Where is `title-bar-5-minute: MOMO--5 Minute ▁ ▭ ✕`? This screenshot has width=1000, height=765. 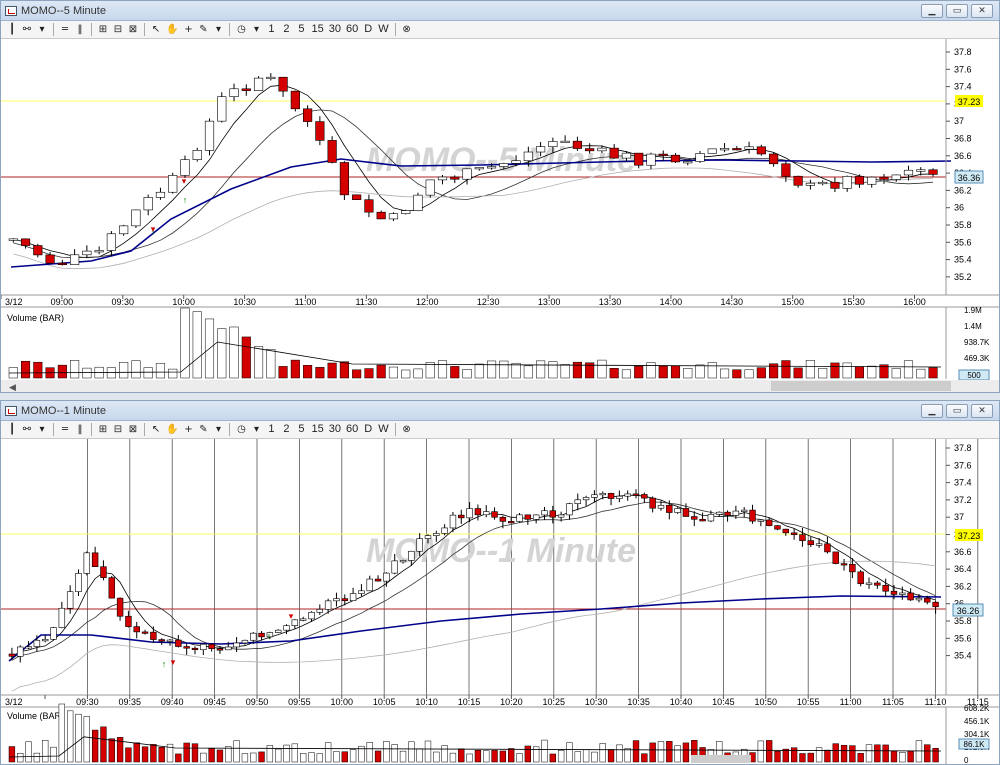 title-bar-5-minute: MOMO--5 Minute ▁ ▭ ✕ is located at coordinates (500, 11).